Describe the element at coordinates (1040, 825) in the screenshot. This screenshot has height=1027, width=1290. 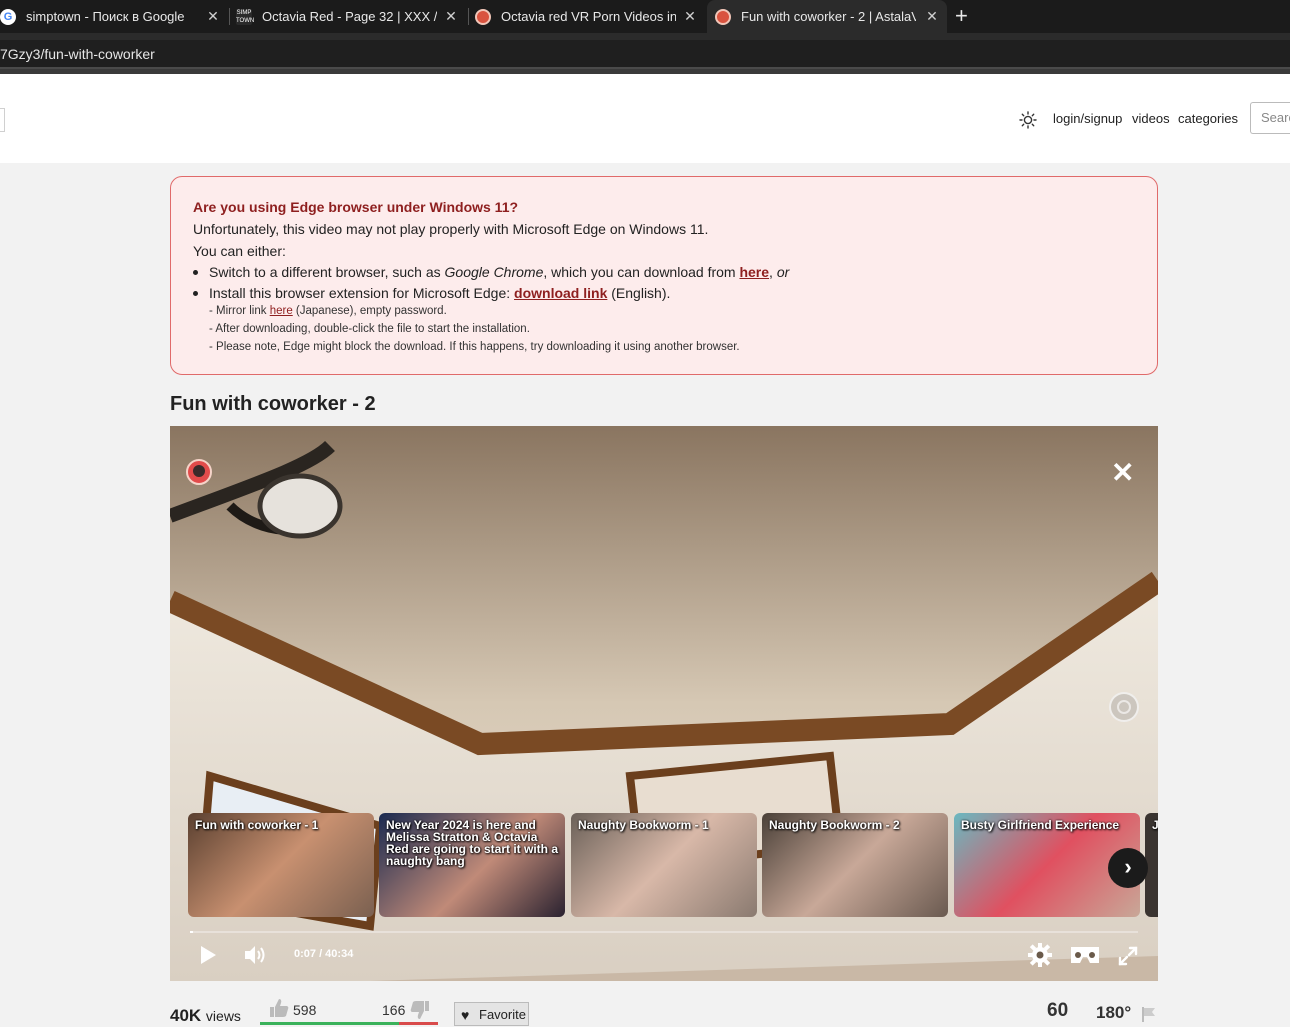
I see `related-video-title: Busty Girlfriend Experience` at that location.